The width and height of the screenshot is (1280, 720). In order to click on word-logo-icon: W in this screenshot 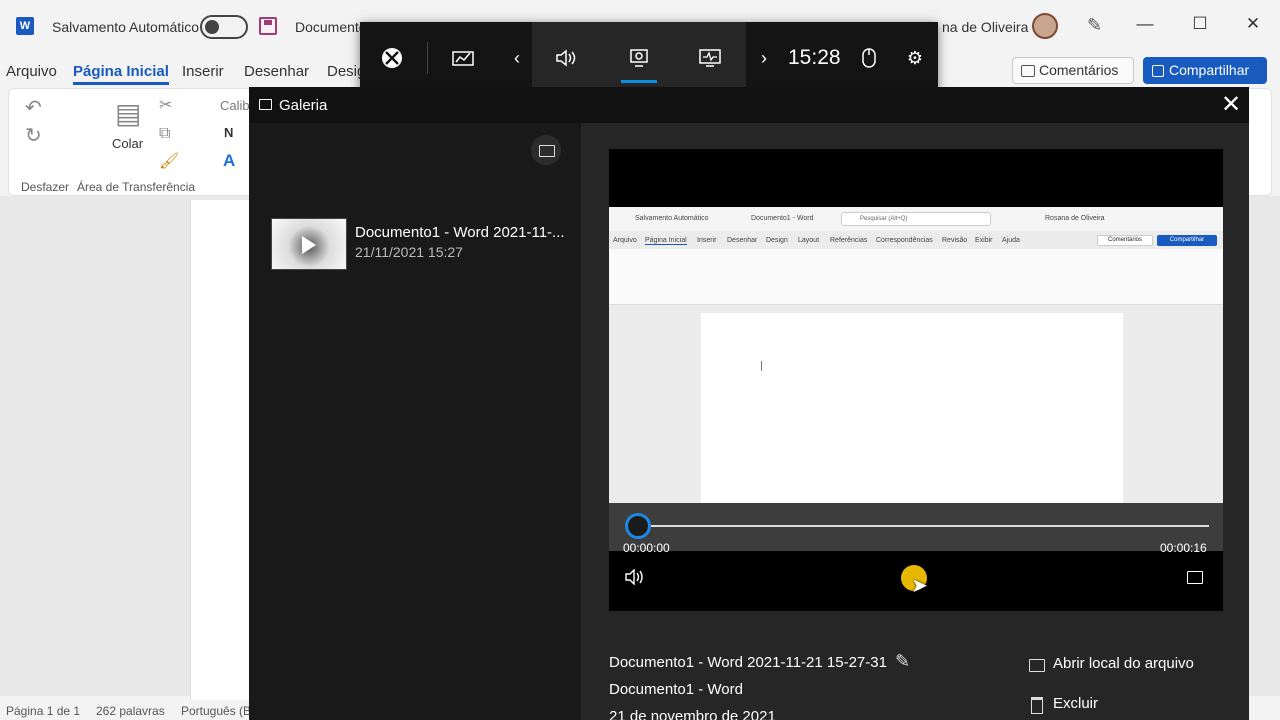, I will do `click(25, 26)`.